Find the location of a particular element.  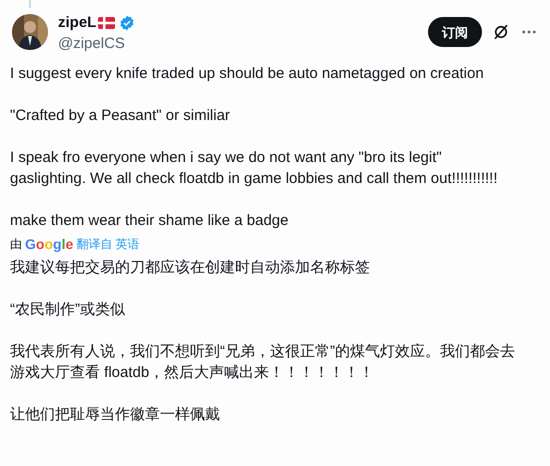

translated-by-label: 由 is located at coordinates (16, 244).